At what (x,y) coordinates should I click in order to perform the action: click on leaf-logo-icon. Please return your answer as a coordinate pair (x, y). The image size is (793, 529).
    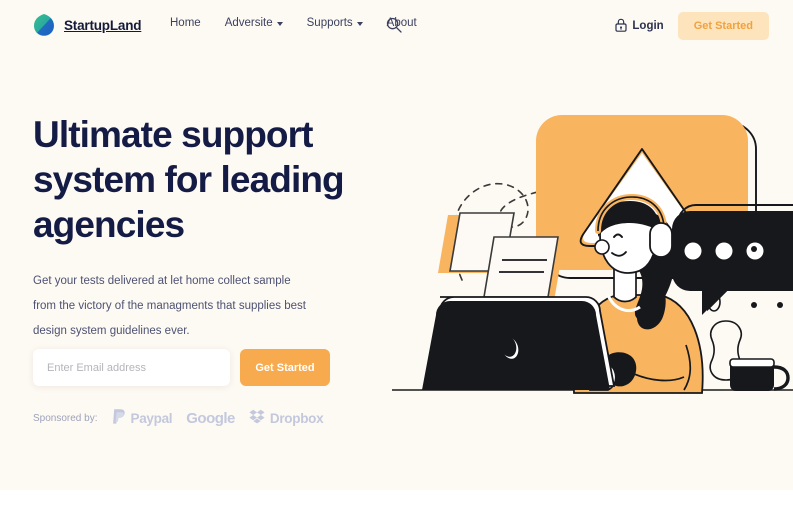
    Looking at the image, I should click on (44, 25).